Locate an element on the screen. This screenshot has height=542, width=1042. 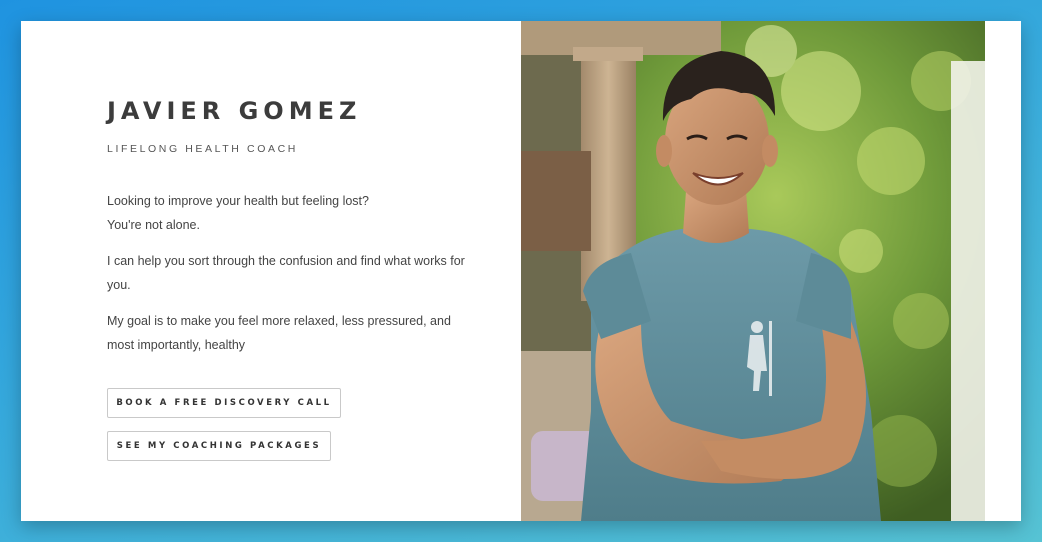
card-right-margin is located at coordinates (1003, 271).